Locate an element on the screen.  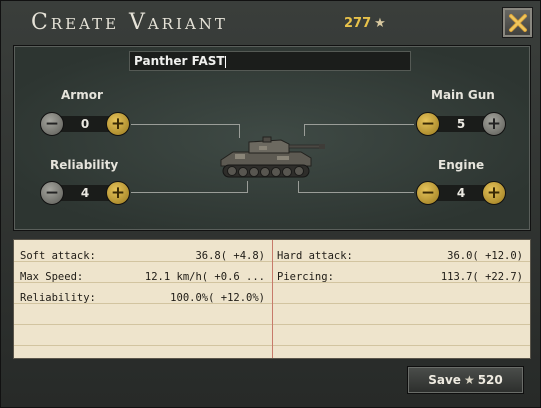
cost-display: 277 ★ is located at coordinates (365, 23).